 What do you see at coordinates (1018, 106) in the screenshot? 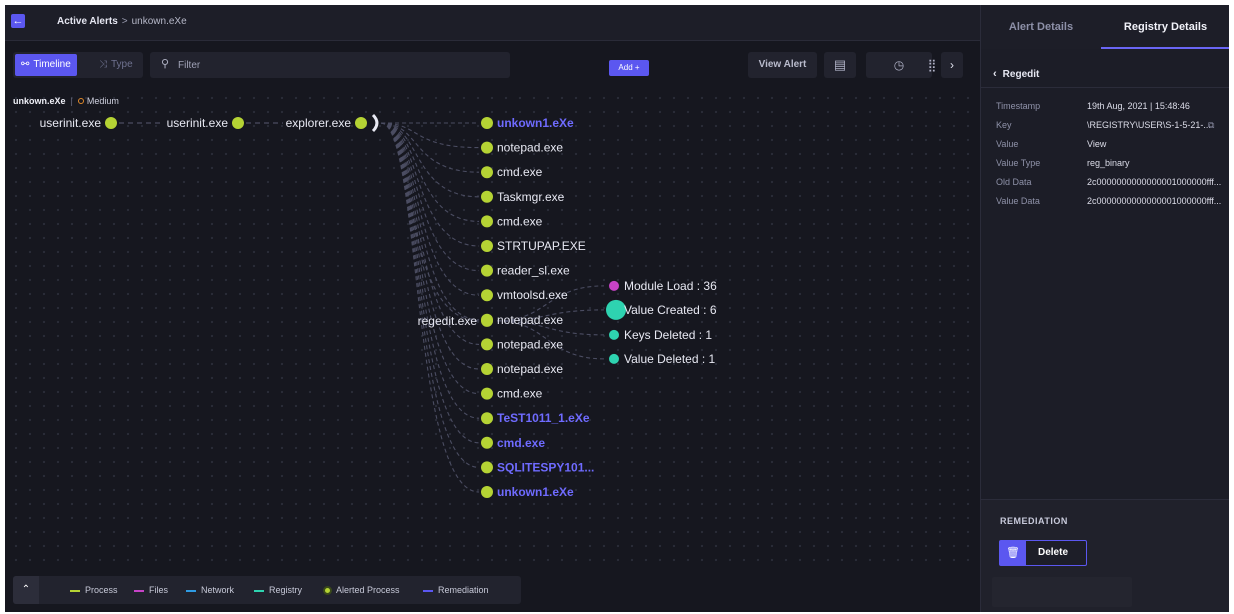
I see `detail-key: Timestamp` at bounding box center [1018, 106].